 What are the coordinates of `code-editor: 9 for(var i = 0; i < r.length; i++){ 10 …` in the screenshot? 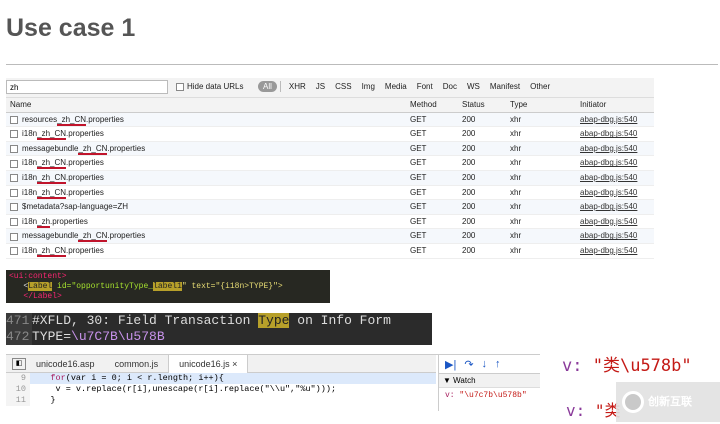 It's located at (221, 392).